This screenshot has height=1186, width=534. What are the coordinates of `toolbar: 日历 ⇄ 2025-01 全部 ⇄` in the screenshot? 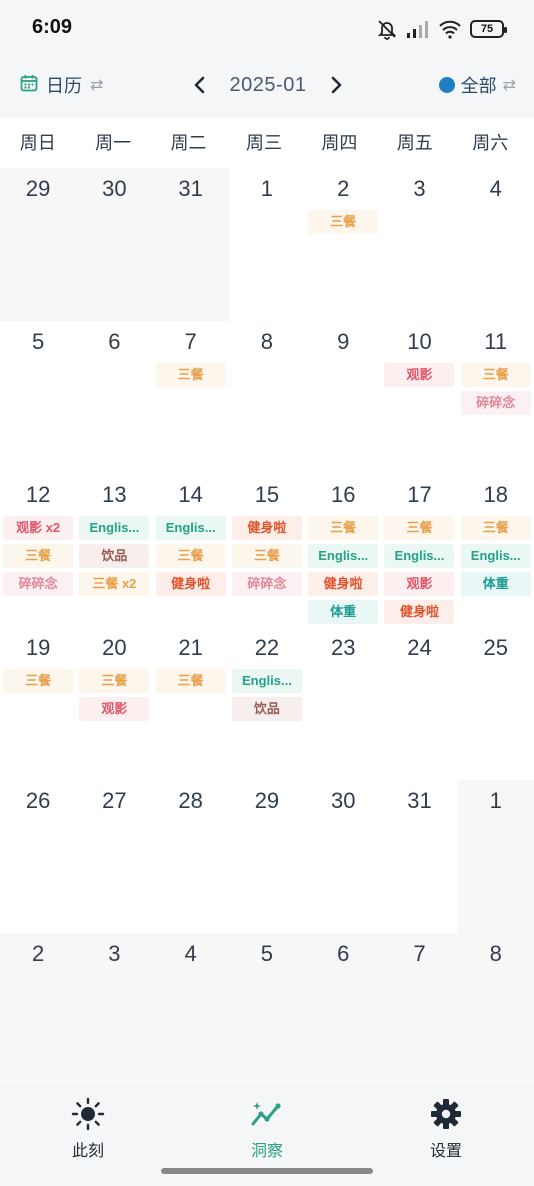 It's located at (267, 88).